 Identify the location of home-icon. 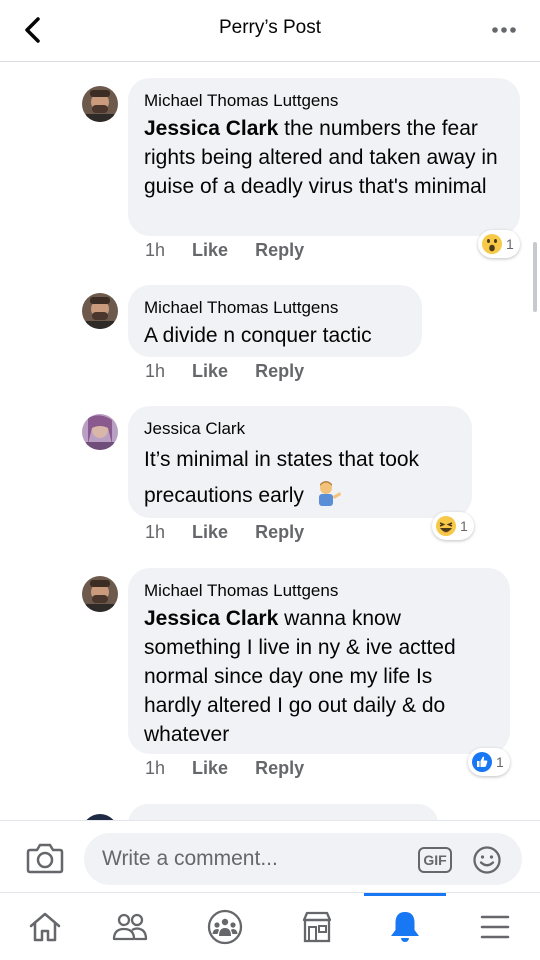
(45, 927).